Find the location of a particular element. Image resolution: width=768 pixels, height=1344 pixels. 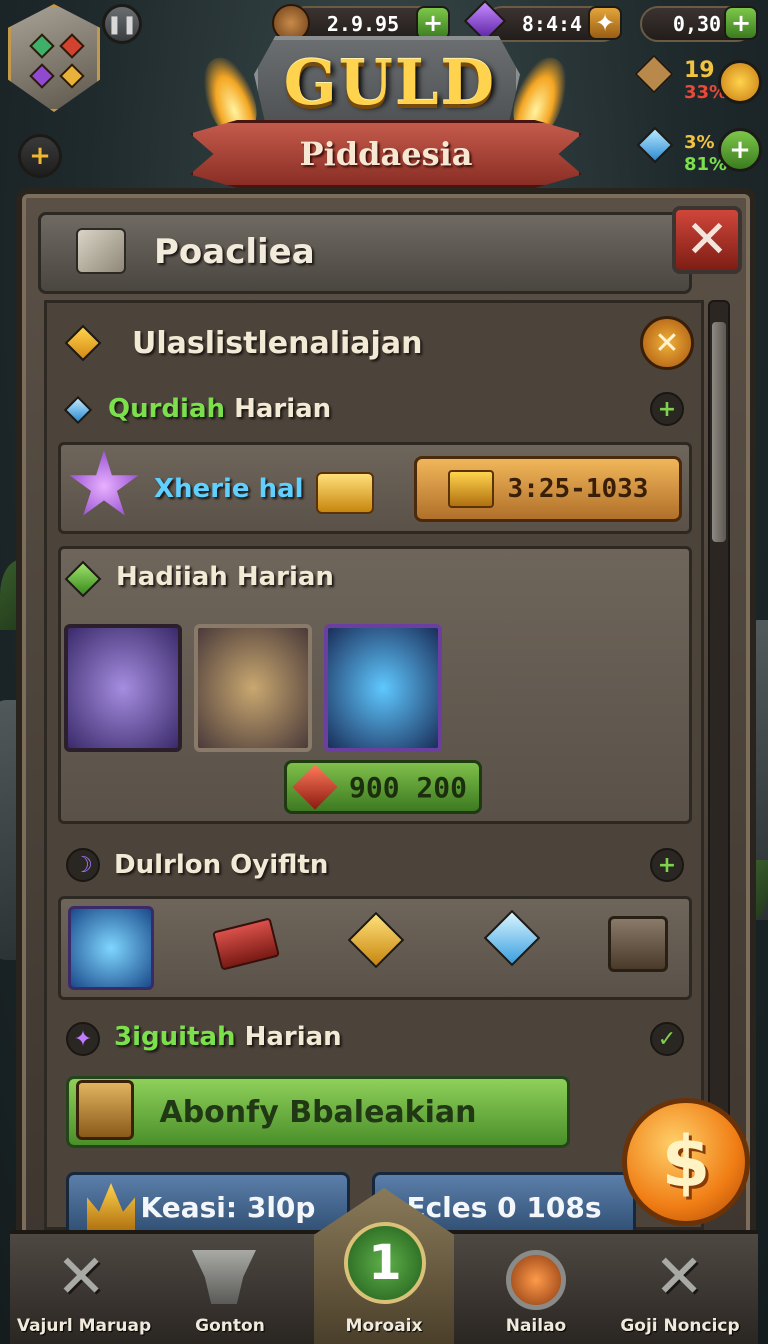

nav-item-battle: ✕ Vajurl Maruap is located at coordinates (84, 1288).